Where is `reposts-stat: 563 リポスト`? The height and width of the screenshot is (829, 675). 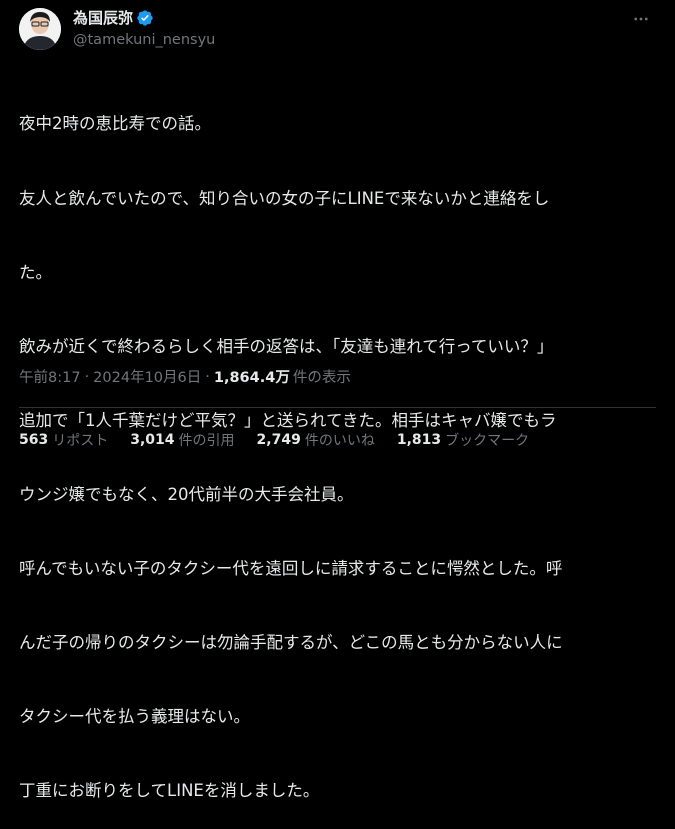 reposts-stat: 563 リポスト is located at coordinates (63, 440).